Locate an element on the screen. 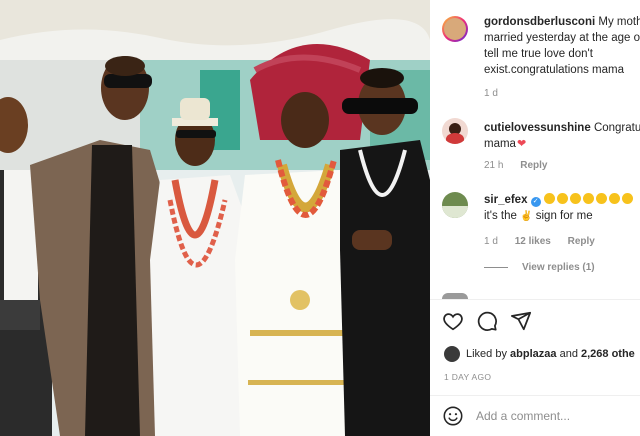 The height and width of the screenshot is (436, 640). caption-time: 1 d is located at coordinates (491, 93).